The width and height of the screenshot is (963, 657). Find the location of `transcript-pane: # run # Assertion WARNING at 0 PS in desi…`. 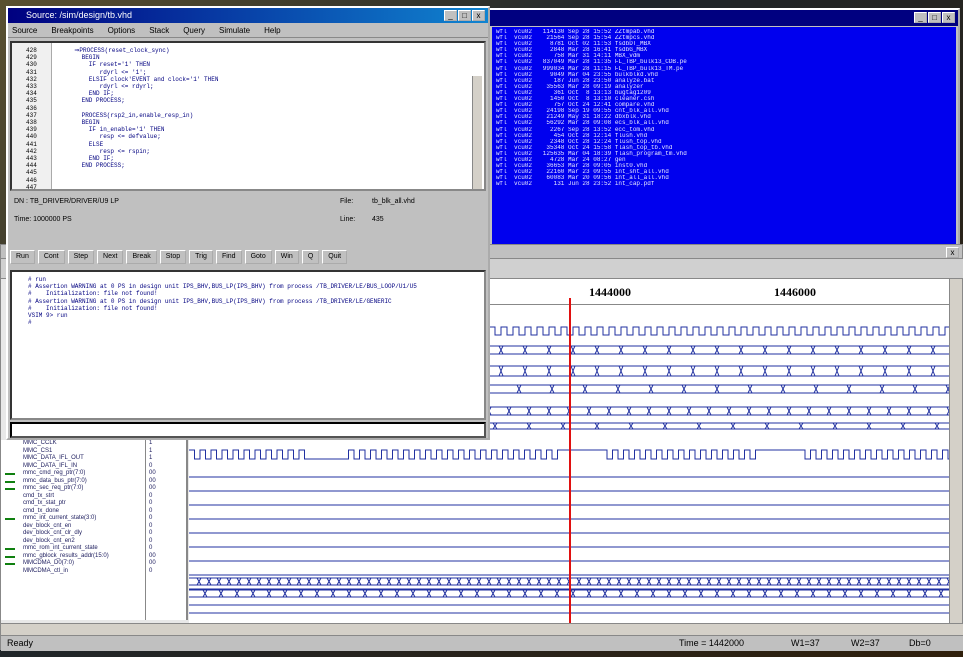

transcript-pane: # run # Assertion WARNING at 0 PS in desi… is located at coordinates (248, 345).